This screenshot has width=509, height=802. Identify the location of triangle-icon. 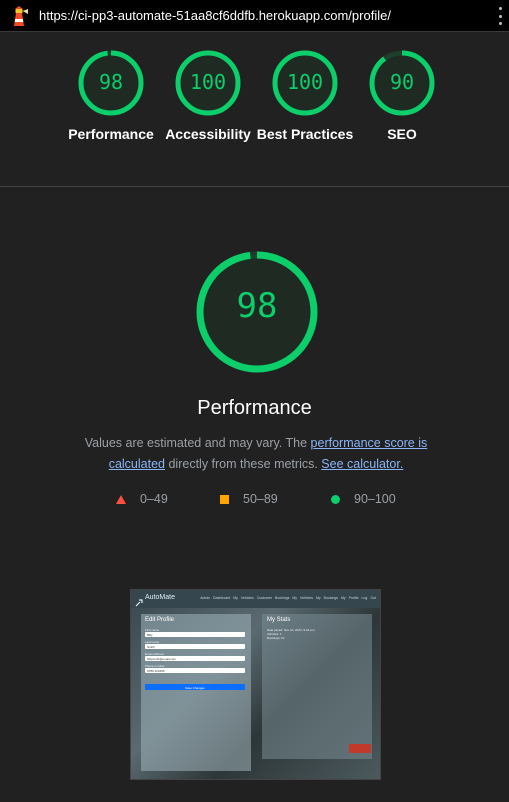
(121, 499).